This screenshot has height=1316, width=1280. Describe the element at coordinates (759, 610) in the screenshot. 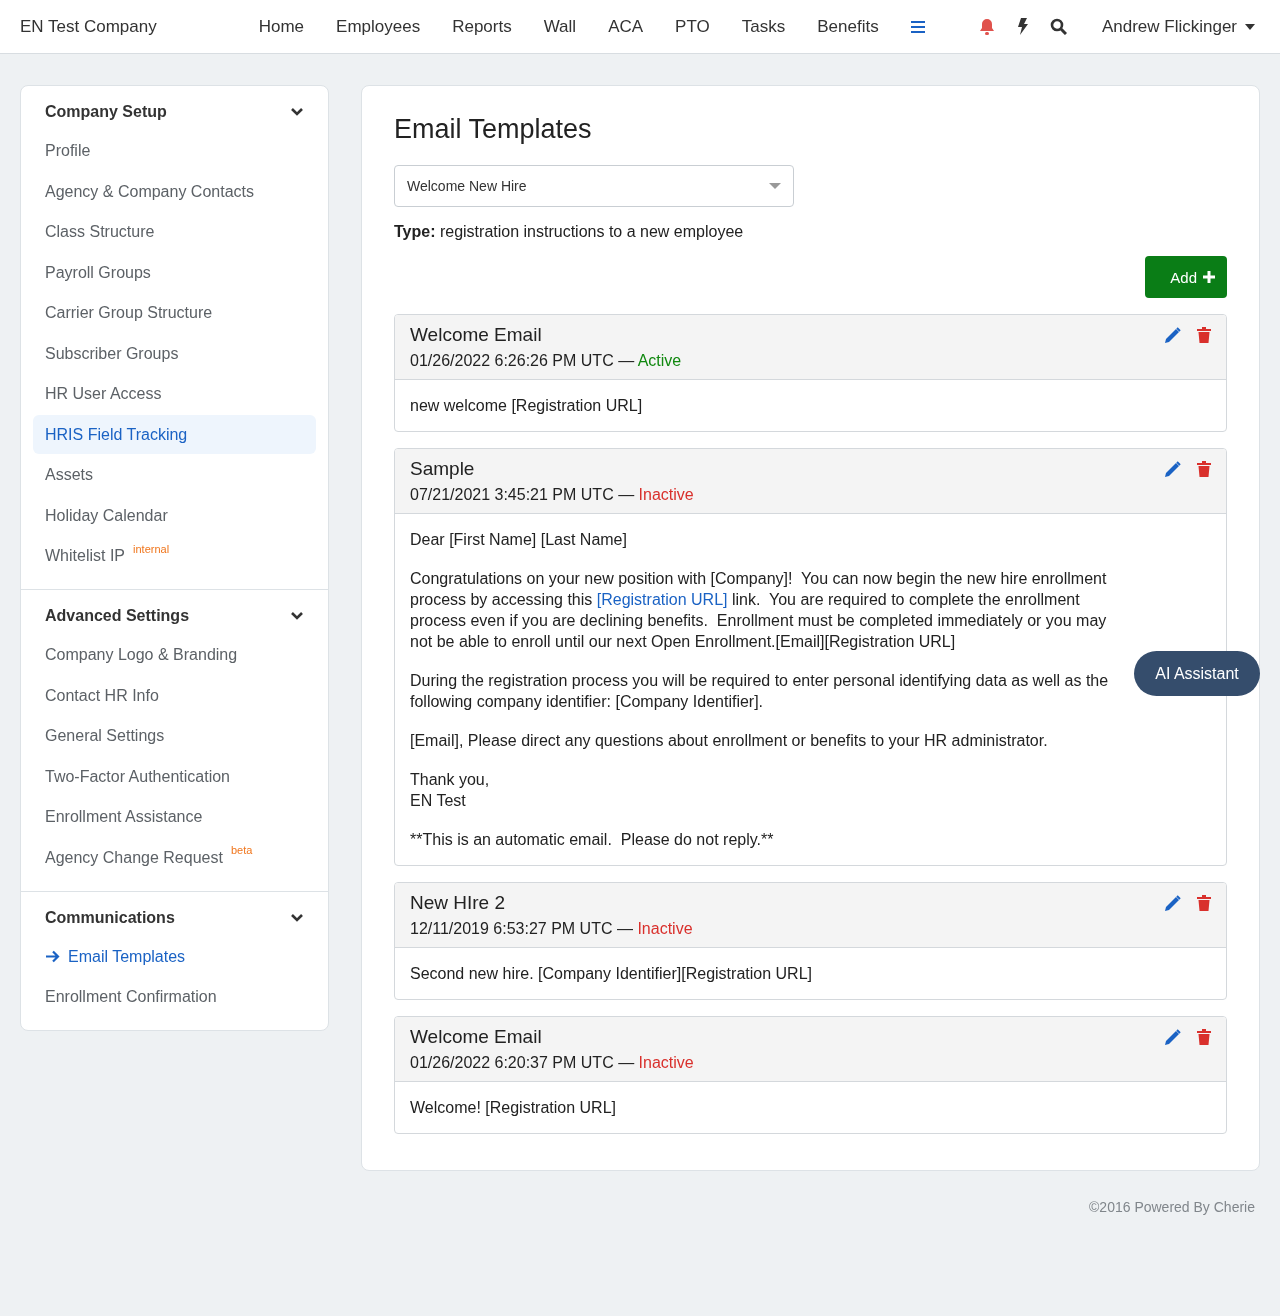

I see `body-paragraph: Congratulations on your new position with [Company]! You can now begin the new hire enrollment process by accessing this [Registration URL] link. You are required to complete the enrollment process even if you are declining benefits. Enrollment must be completed immediately or you may not be able to enroll until our next Open Enrollment.[Email][Registration URL]` at that location.